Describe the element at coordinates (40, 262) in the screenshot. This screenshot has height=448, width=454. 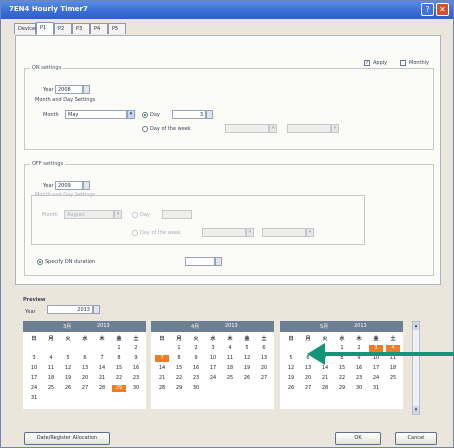
I see `duration-radio` at that location.